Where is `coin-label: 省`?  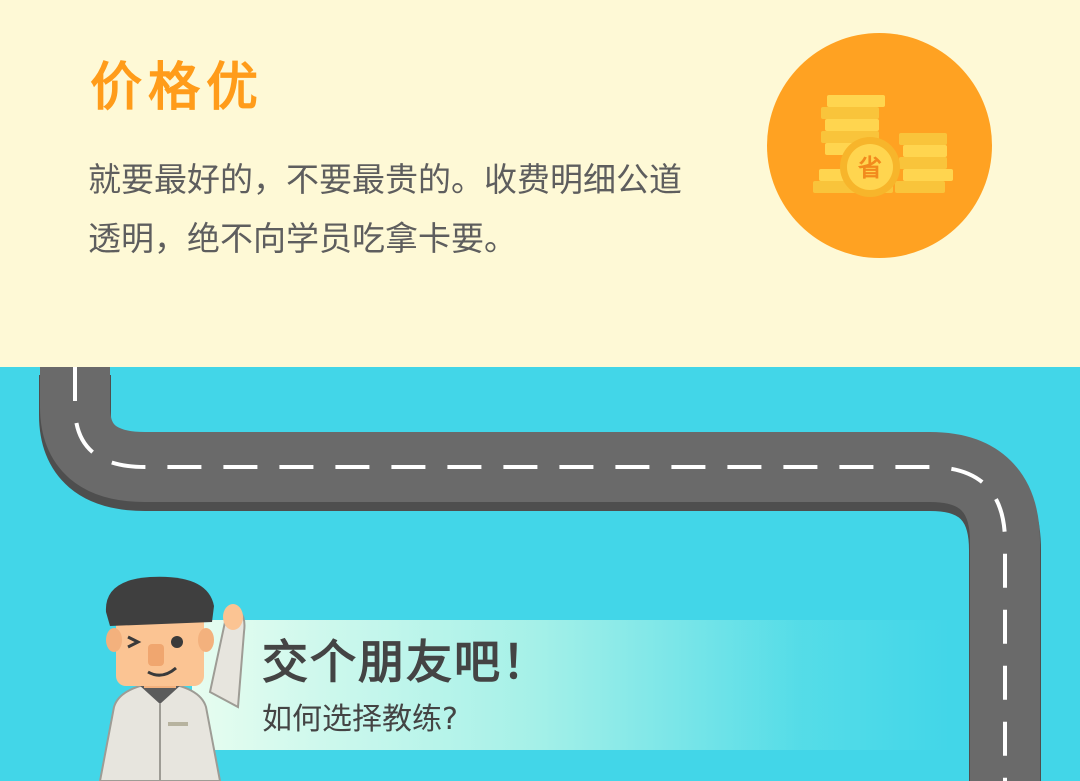 coin-label: 省 is located at coordinates (869, 168).